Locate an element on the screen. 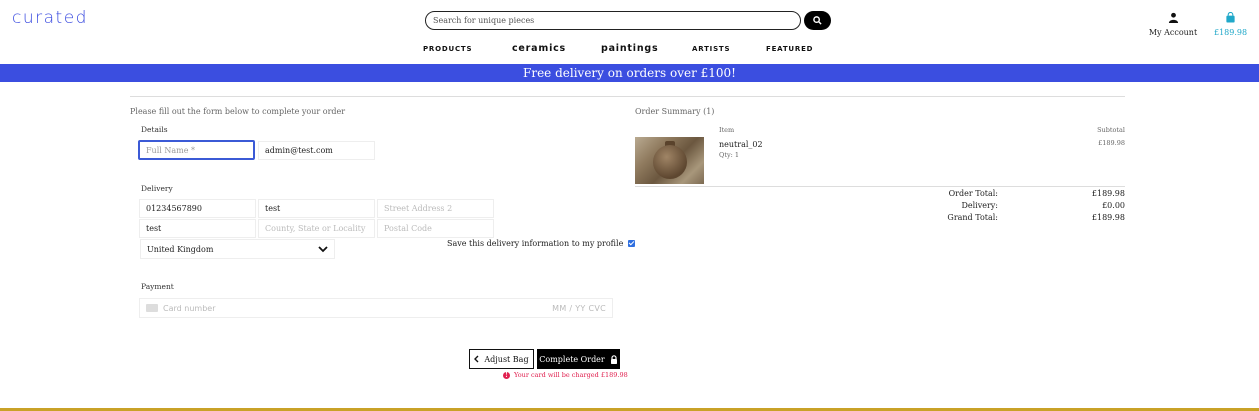 This screenshot has height=411, width=1259. nav-ceramics: ceramics is located at coordinates (539, 48).